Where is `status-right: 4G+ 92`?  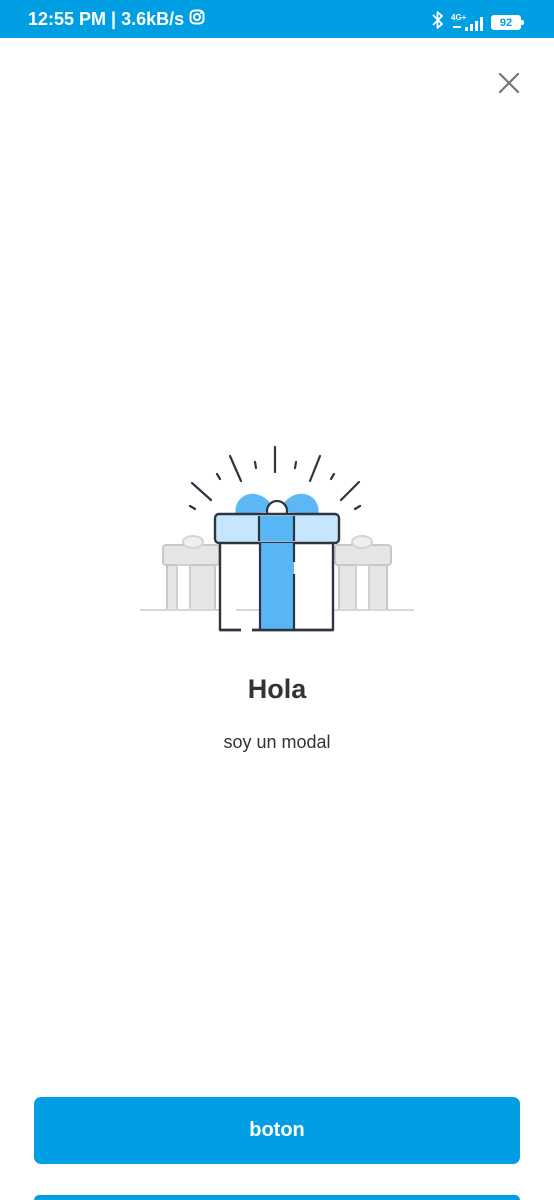 status-right: 4G+ 92 is located at coordinates (477, 22).